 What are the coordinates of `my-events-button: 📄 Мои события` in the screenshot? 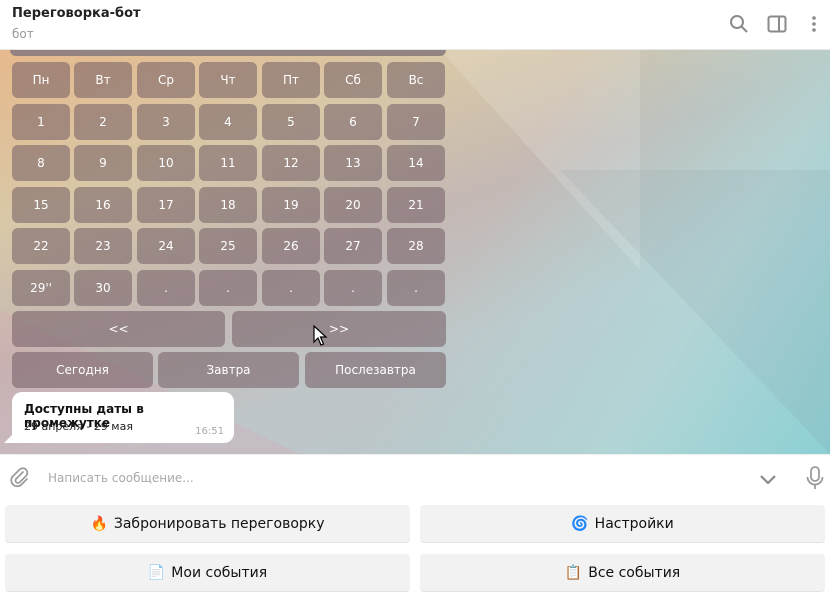 It's located at (207, 573).